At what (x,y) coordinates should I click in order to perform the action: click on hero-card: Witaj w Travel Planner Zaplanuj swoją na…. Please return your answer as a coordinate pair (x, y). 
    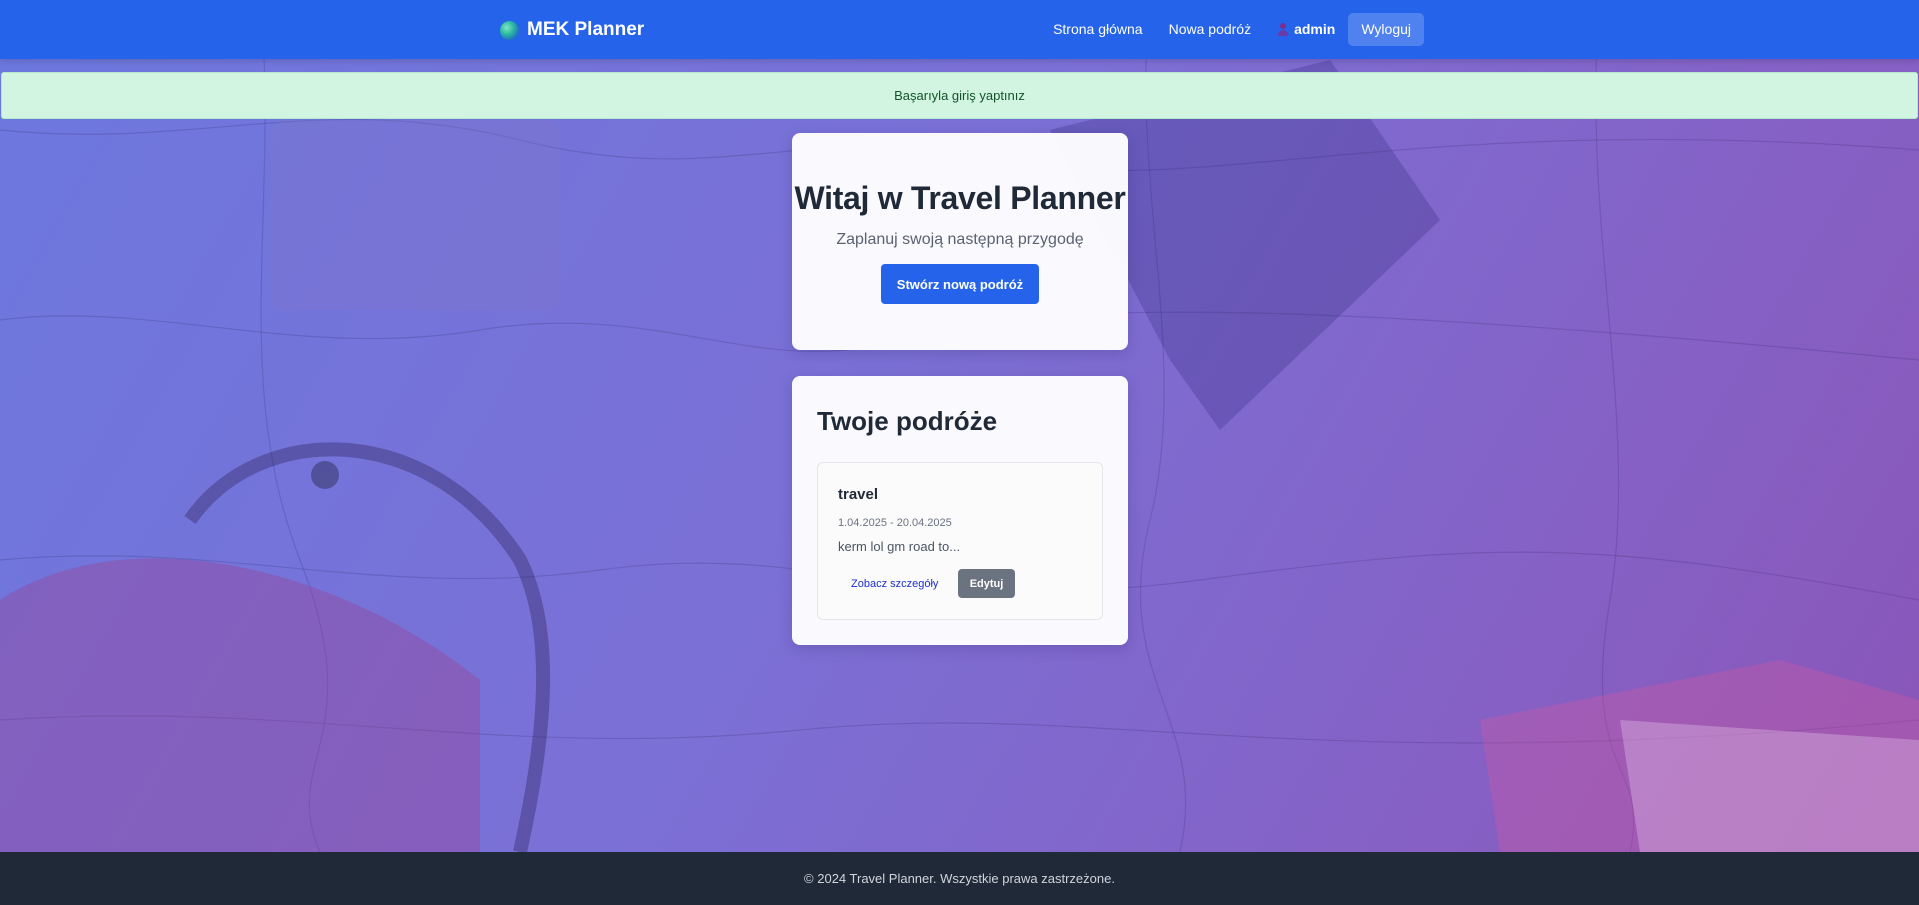
    Looking at the image, I should click on (960, 241).